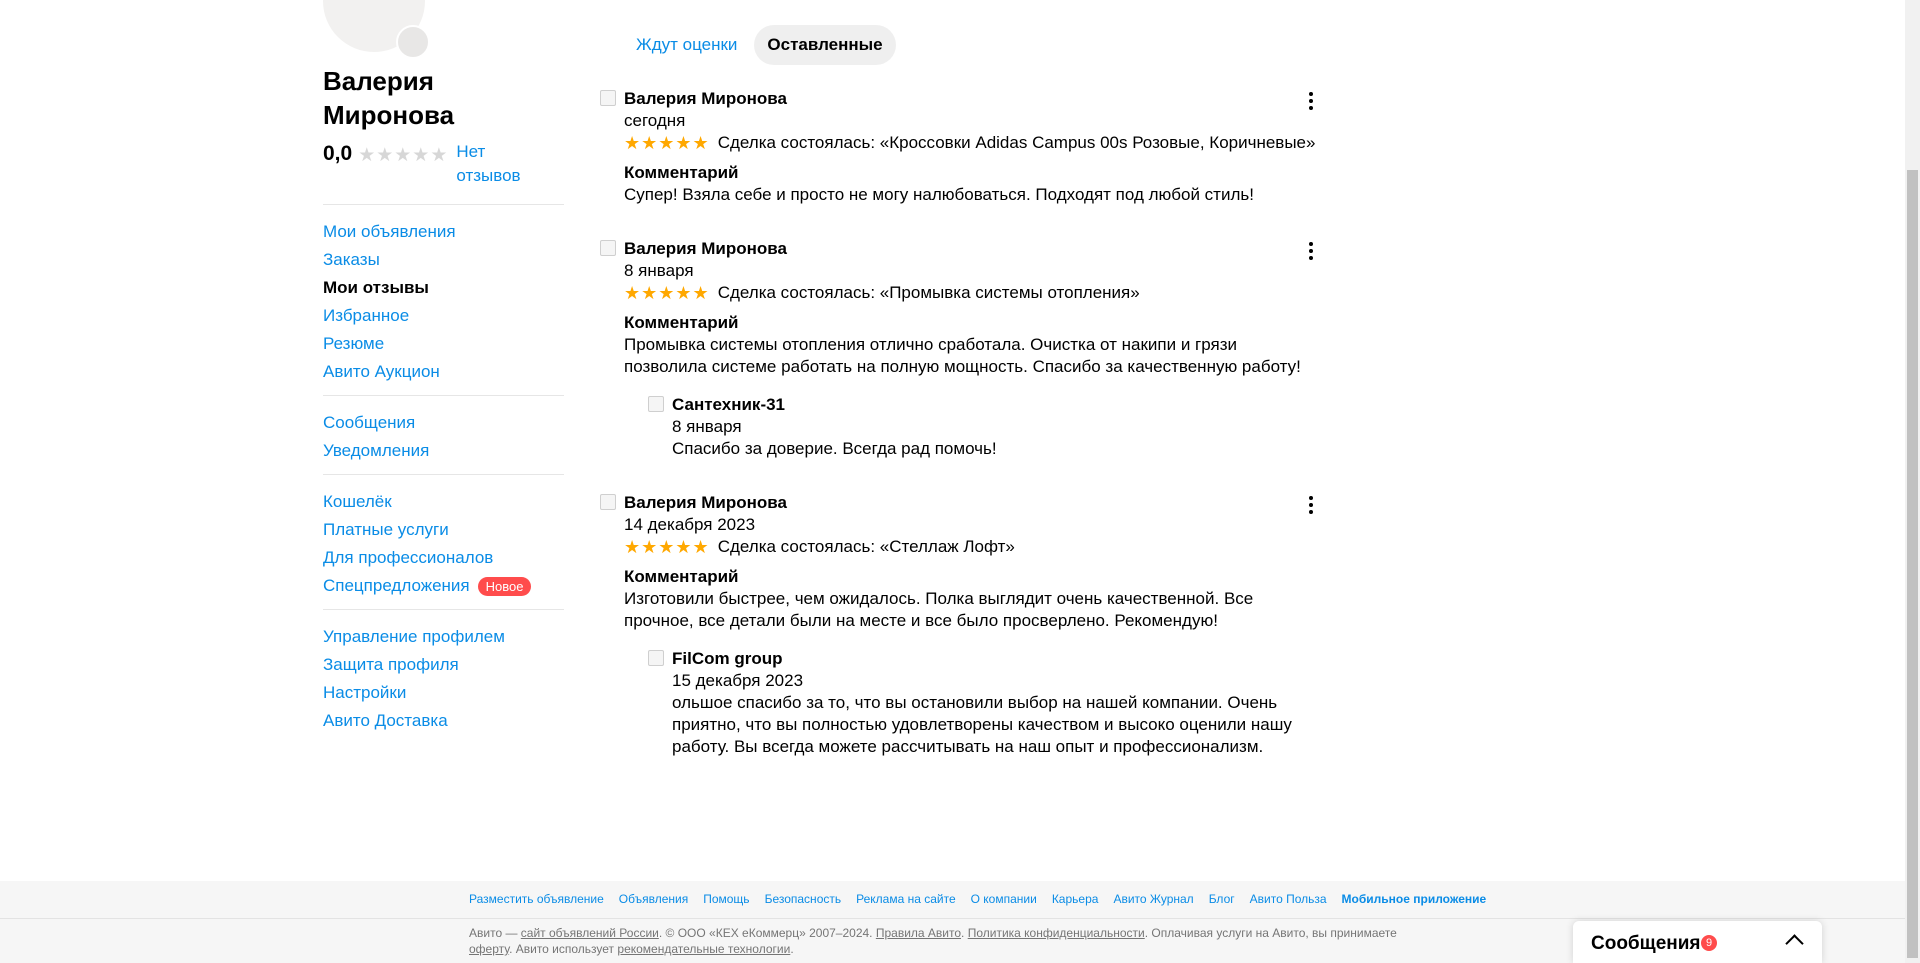 This screenshot has width=1920, height=963. What do you see at coordinates (918, 933) in the screenshot?
I see `legal-link-rules: Правила Авито` at bounding box center [918, 933].